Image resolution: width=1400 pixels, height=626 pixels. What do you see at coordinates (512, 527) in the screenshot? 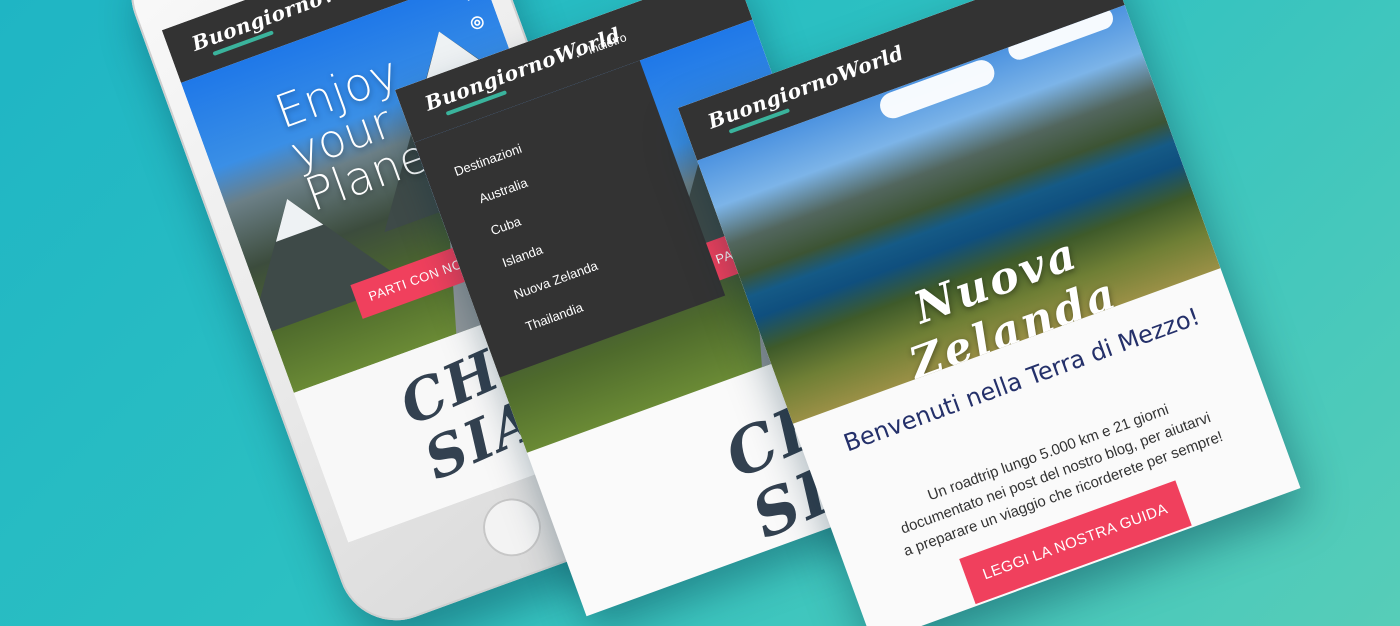
I see `home-button` at bounding box center [512, 527].